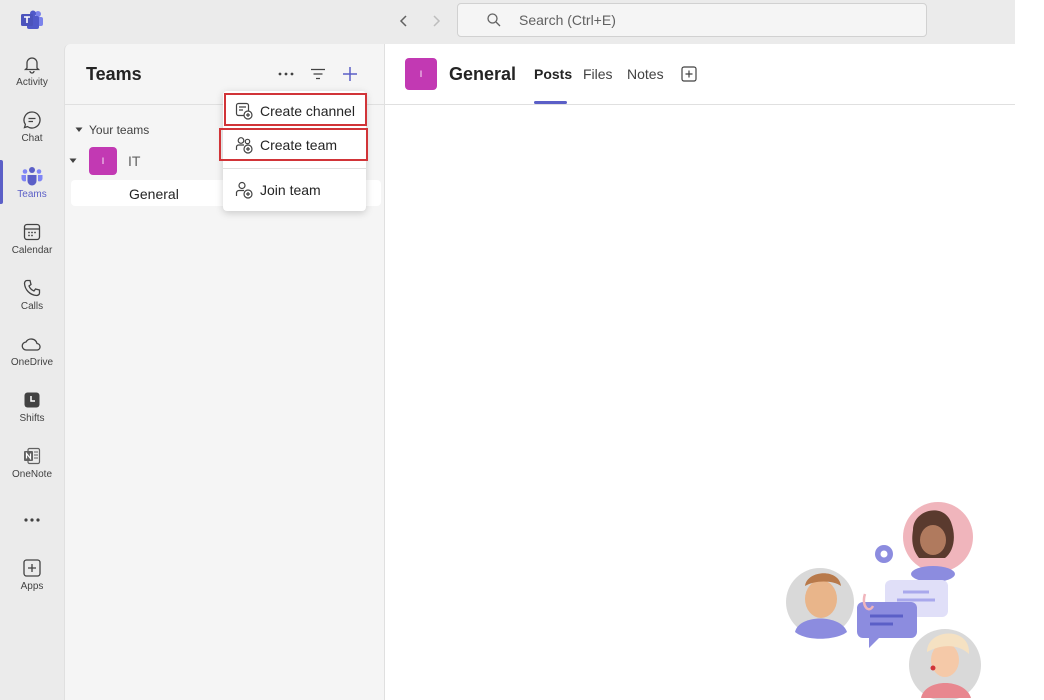  What do you see at coordinates (598, 74) in the screenshot?
I see `tab-files: Files` at bounding box center [598, 74].